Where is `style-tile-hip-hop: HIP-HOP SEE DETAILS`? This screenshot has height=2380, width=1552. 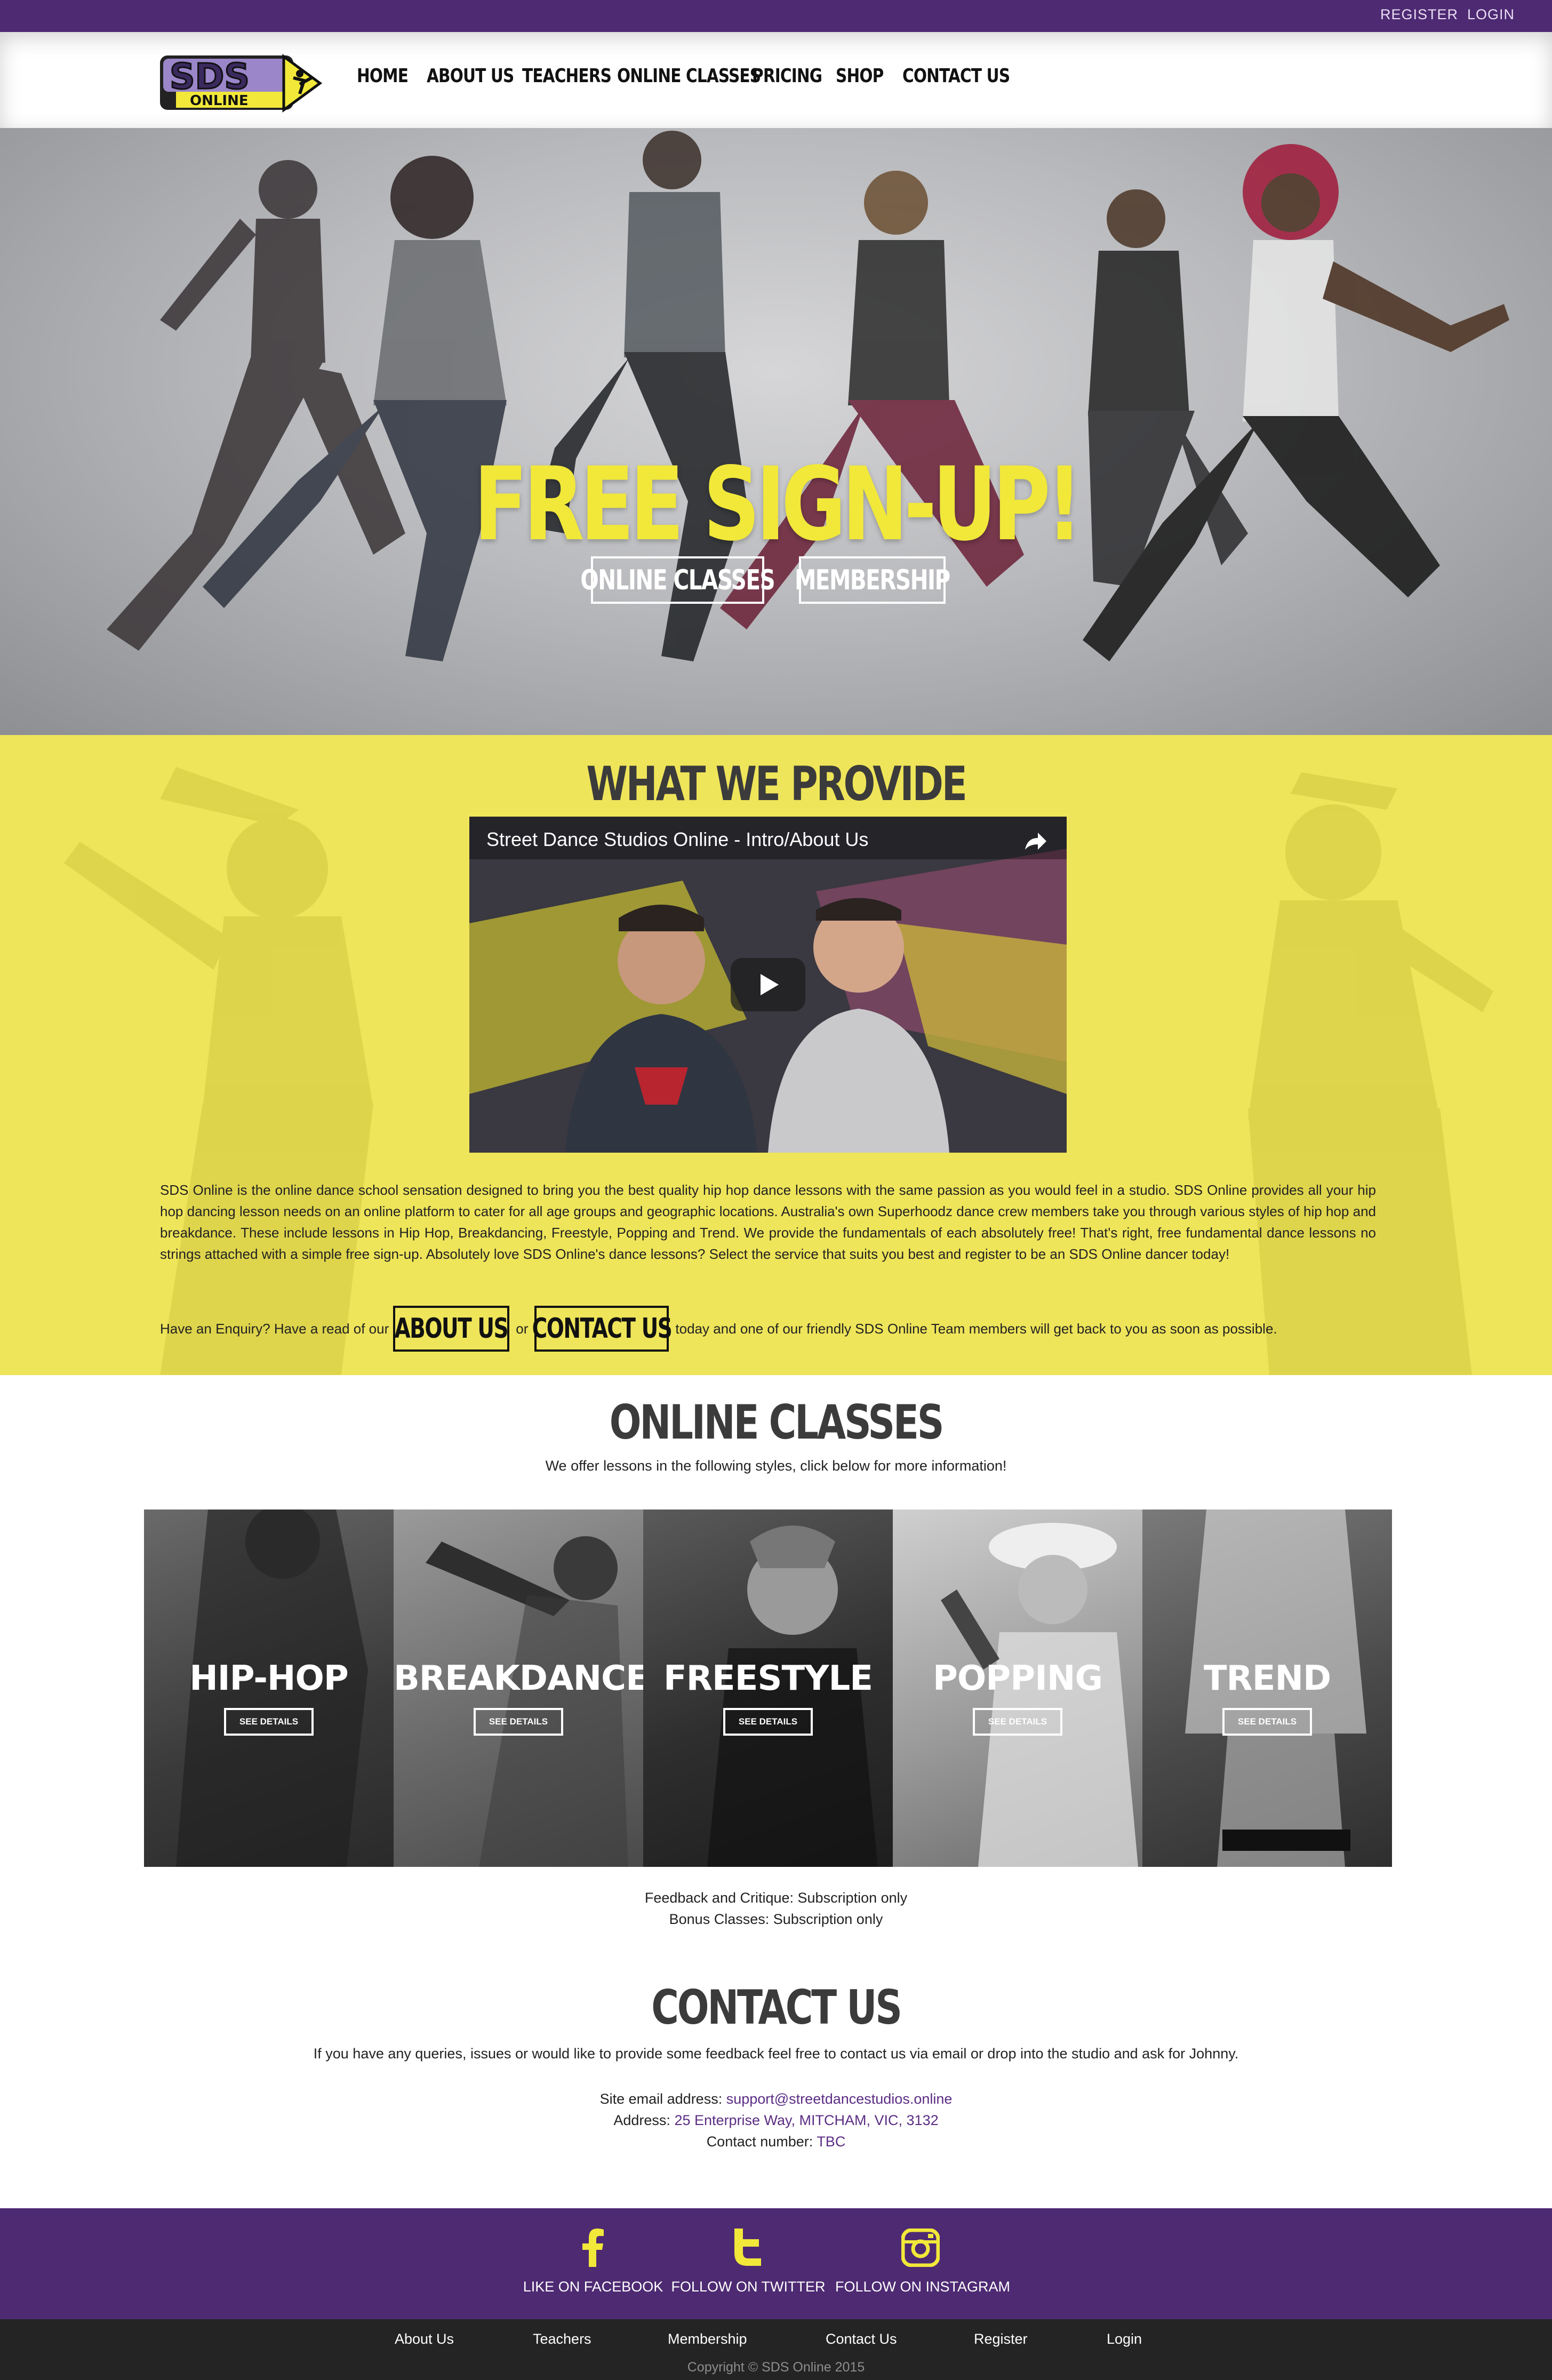
style-tile-hip-hop: HIP-HOP SEE DETAILS is located at coordinates (269, 1688).